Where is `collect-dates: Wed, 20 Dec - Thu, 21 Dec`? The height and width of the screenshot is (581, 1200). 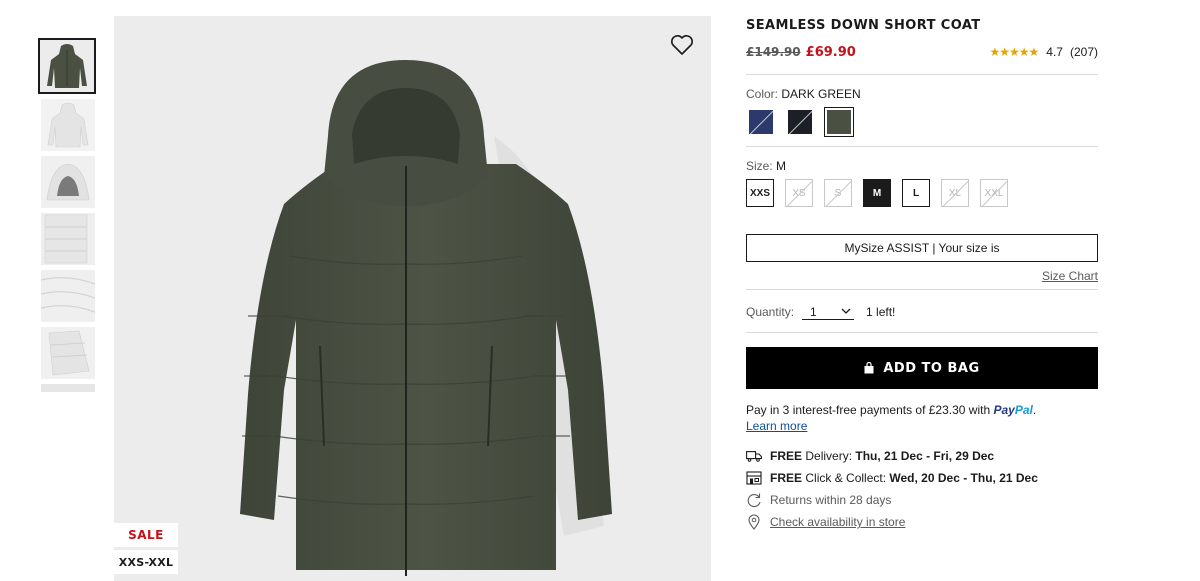 collect-dates: Wed, 20 Dec - Thu, 21 Dec is located at coordinates (963, 478).